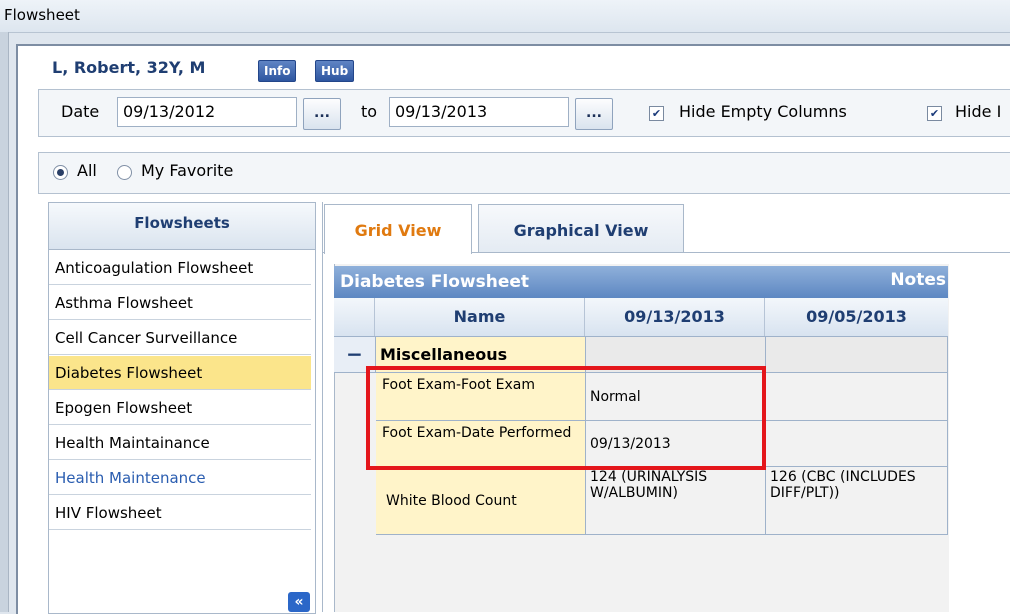 The height and width of the screenshot is (614, 1010). What do you see at coordinates (187, 170) in the screenshot?
I see `my-favorite-label: My Favorite` at bounding box center [187, 170].